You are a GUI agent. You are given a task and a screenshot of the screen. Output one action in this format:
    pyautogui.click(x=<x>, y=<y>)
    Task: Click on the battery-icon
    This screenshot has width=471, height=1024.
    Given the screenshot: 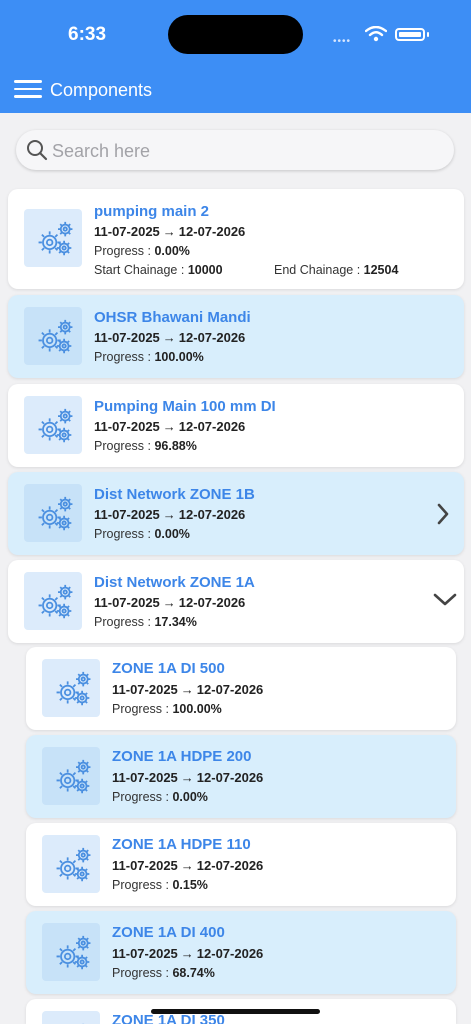 What is the action you would take?
    pyautogui.click(x=410, y=34)
    